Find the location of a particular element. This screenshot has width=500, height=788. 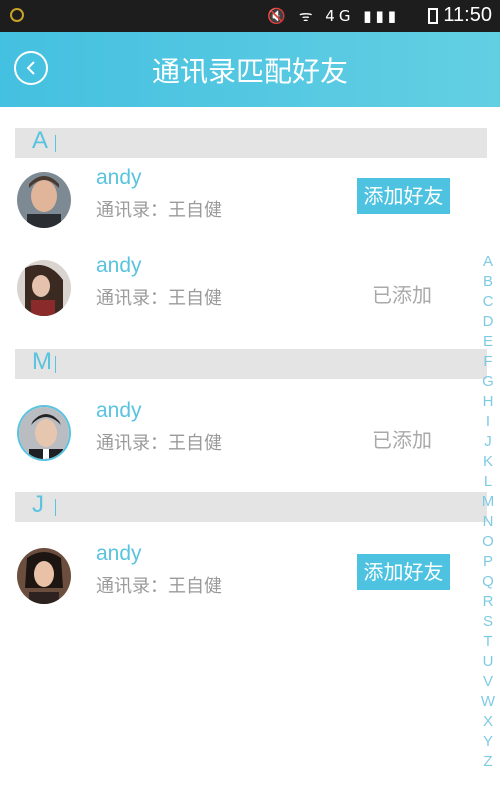

alphabet-index-letter: M is located at coordinates (488, 502).